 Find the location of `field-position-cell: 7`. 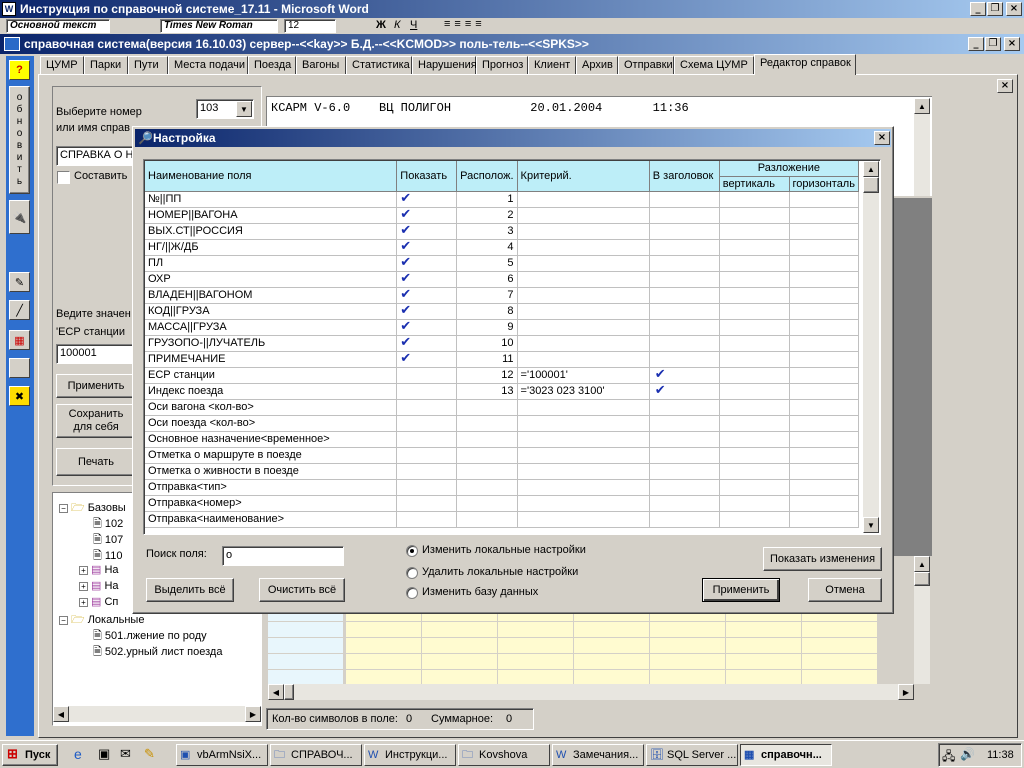

field-position-cell: 7 is located at coordinates (487, 295).